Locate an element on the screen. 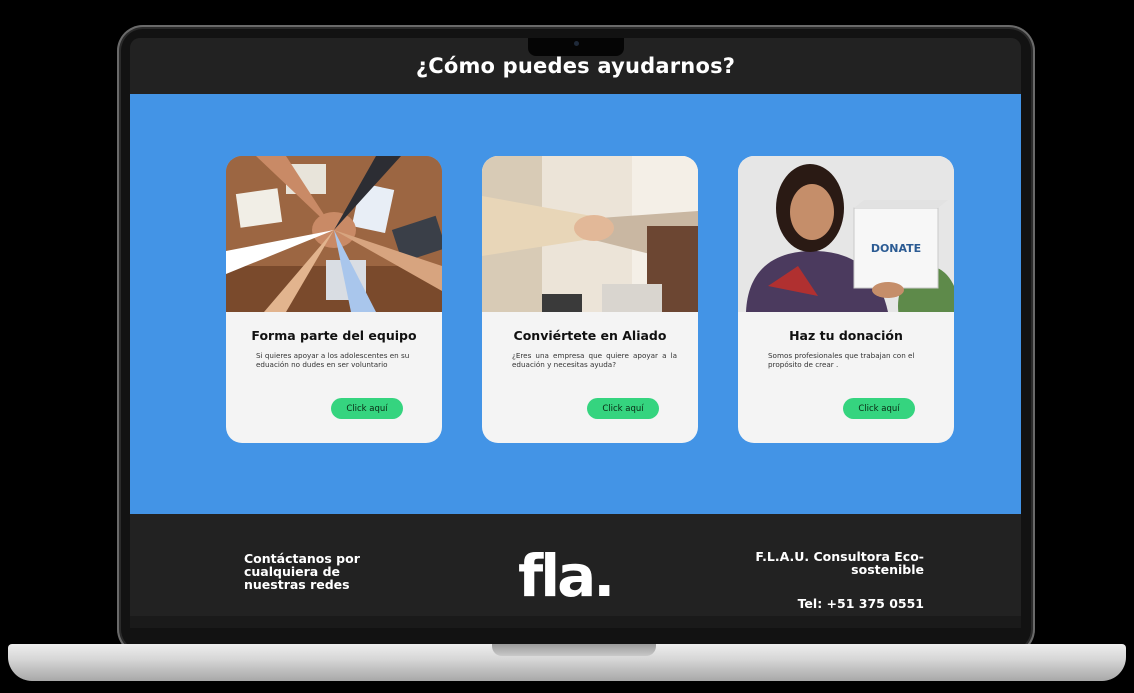 The image size is (1134, 693). company-name: F.L.A.U. Consultora Eco-sostenible is located at coordinates (839, 563).